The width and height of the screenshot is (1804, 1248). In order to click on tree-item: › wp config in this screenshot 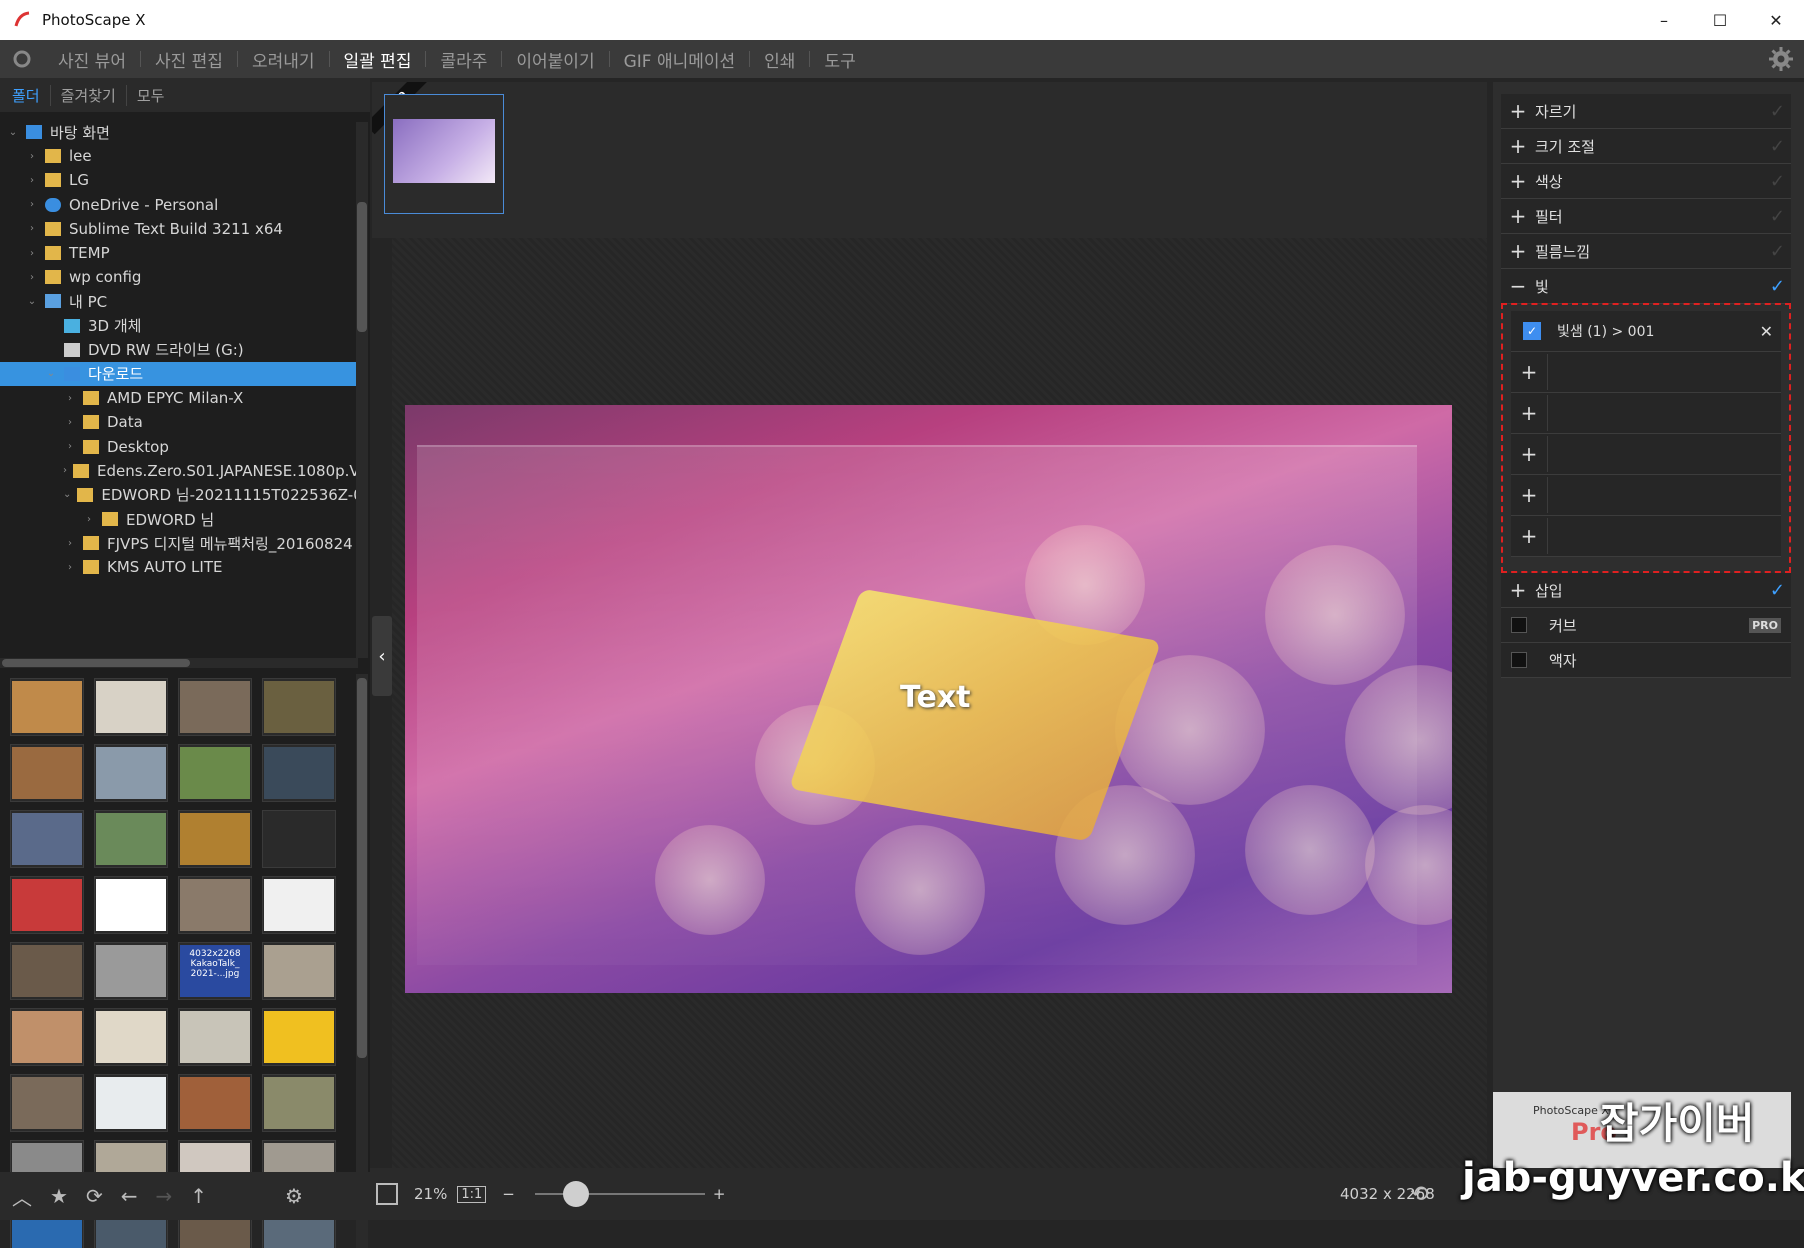, I will do `click(179, 277)`.